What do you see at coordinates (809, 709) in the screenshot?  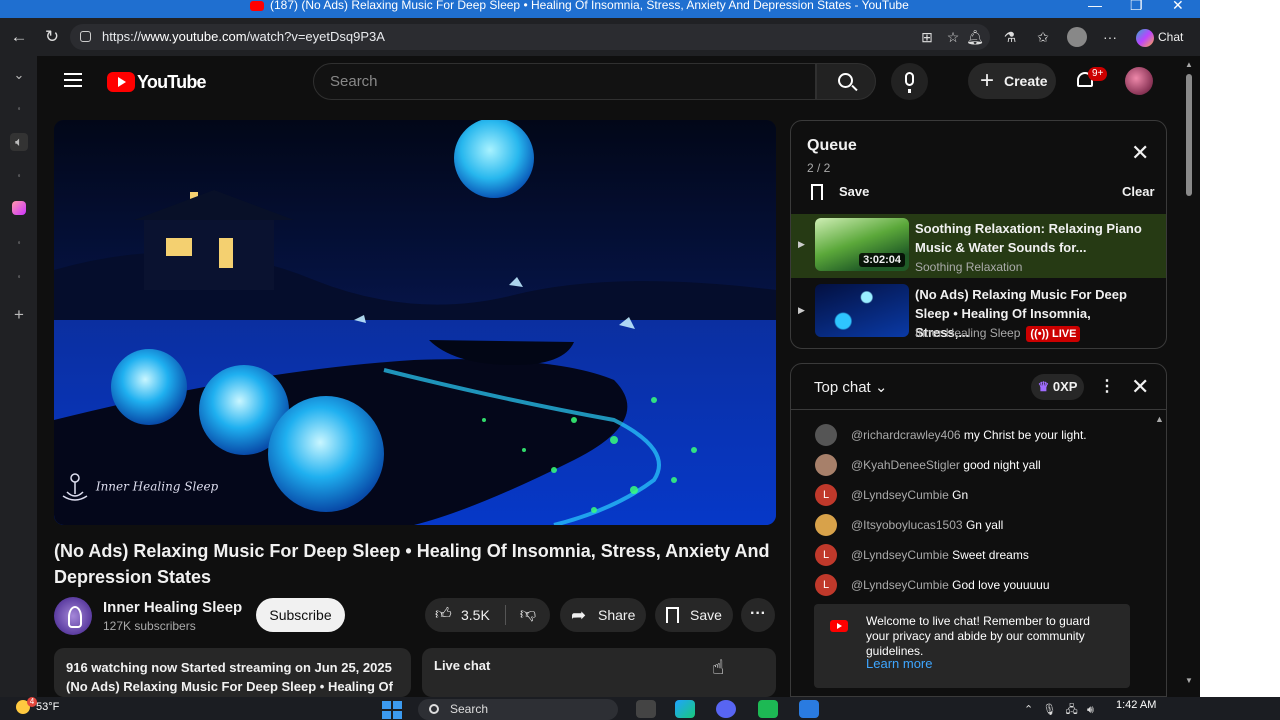 I see `store-icon` at bounding box center [809, 709].